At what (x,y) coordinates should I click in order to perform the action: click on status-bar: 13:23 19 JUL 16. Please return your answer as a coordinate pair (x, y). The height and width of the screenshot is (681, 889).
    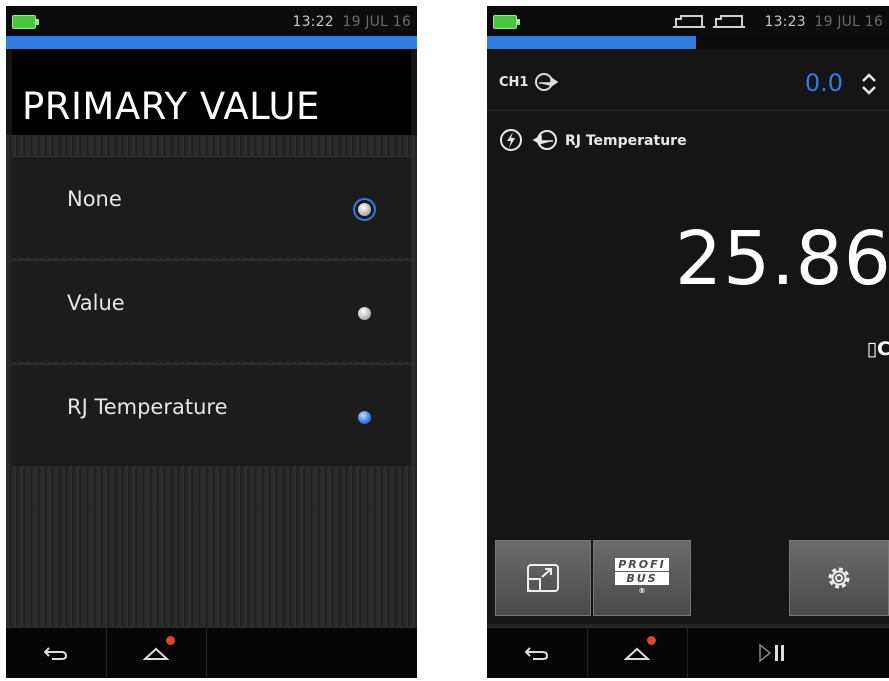
    Looking at the image, I should click on (688, 21).